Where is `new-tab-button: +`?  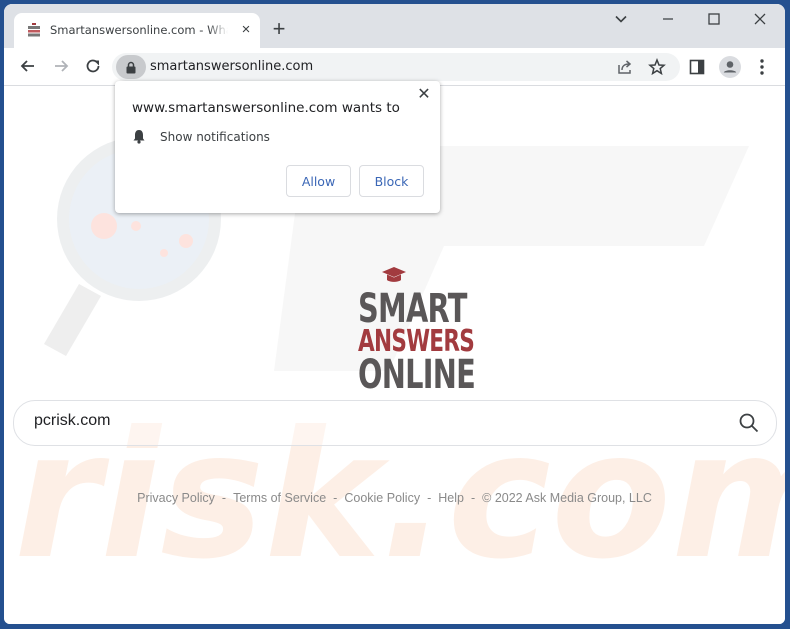 new-tab-button: + is located at coordinates (279, 29).